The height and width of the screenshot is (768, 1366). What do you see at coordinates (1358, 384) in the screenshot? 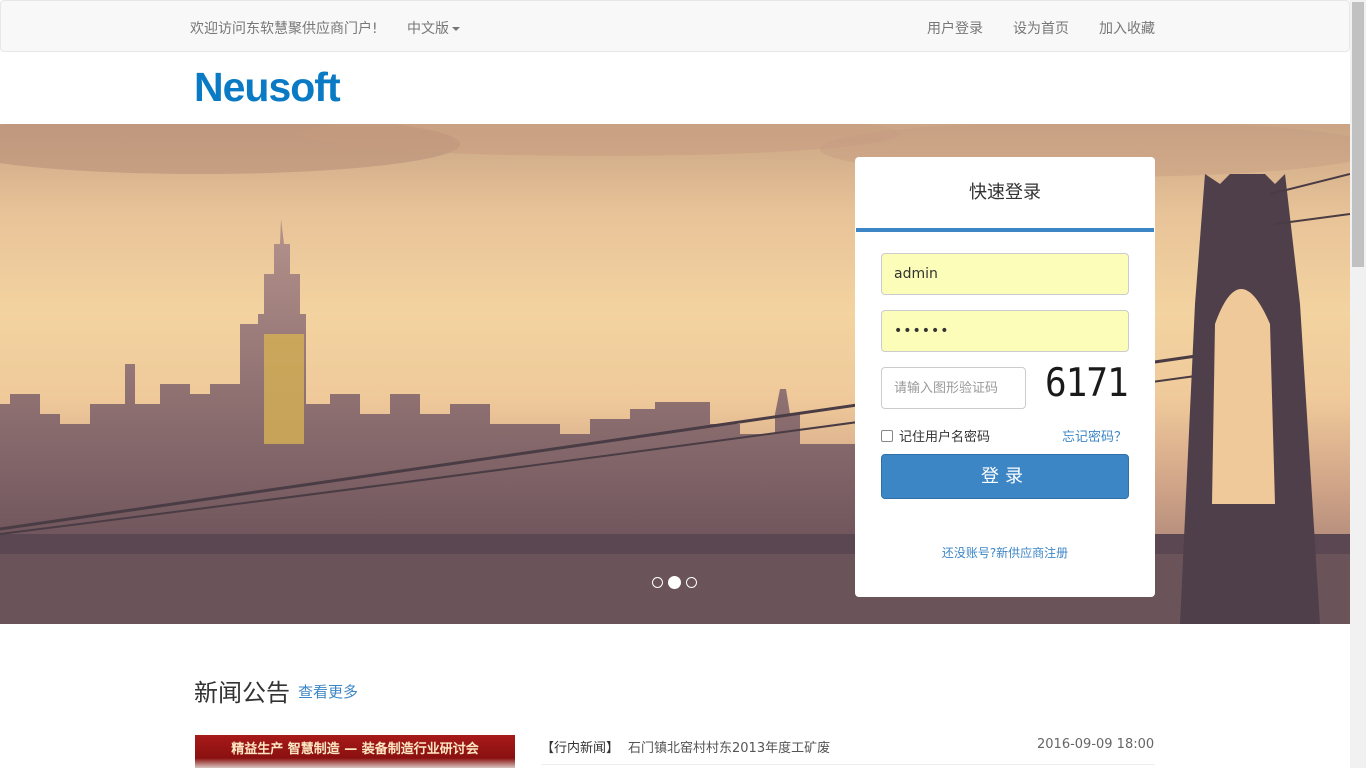
I see `page-scrollbar` at bounding box center [1358, 384].